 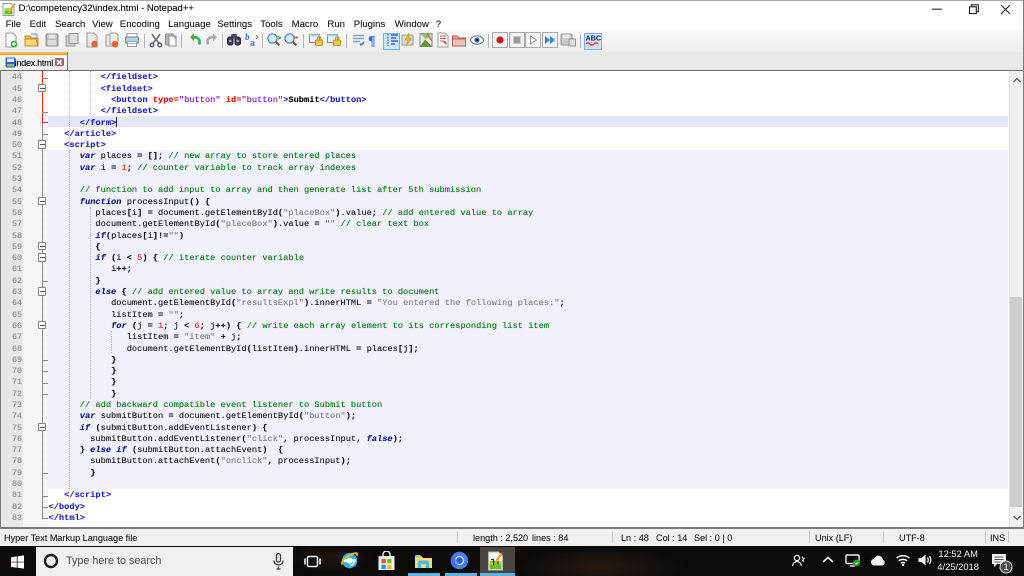 I want to click on svg-text: a, so click(x=252, y=43).